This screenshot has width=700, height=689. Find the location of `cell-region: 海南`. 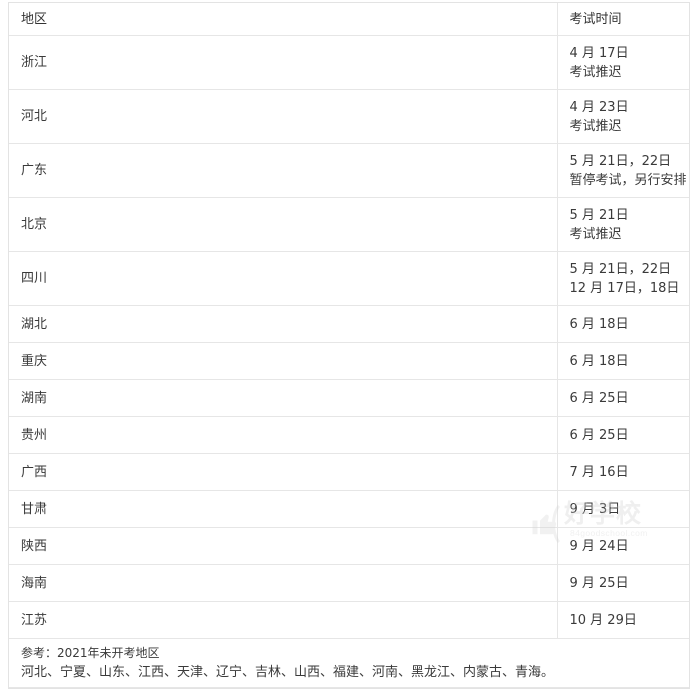

cell-region: 海南 is located at coordinates (283, 583).